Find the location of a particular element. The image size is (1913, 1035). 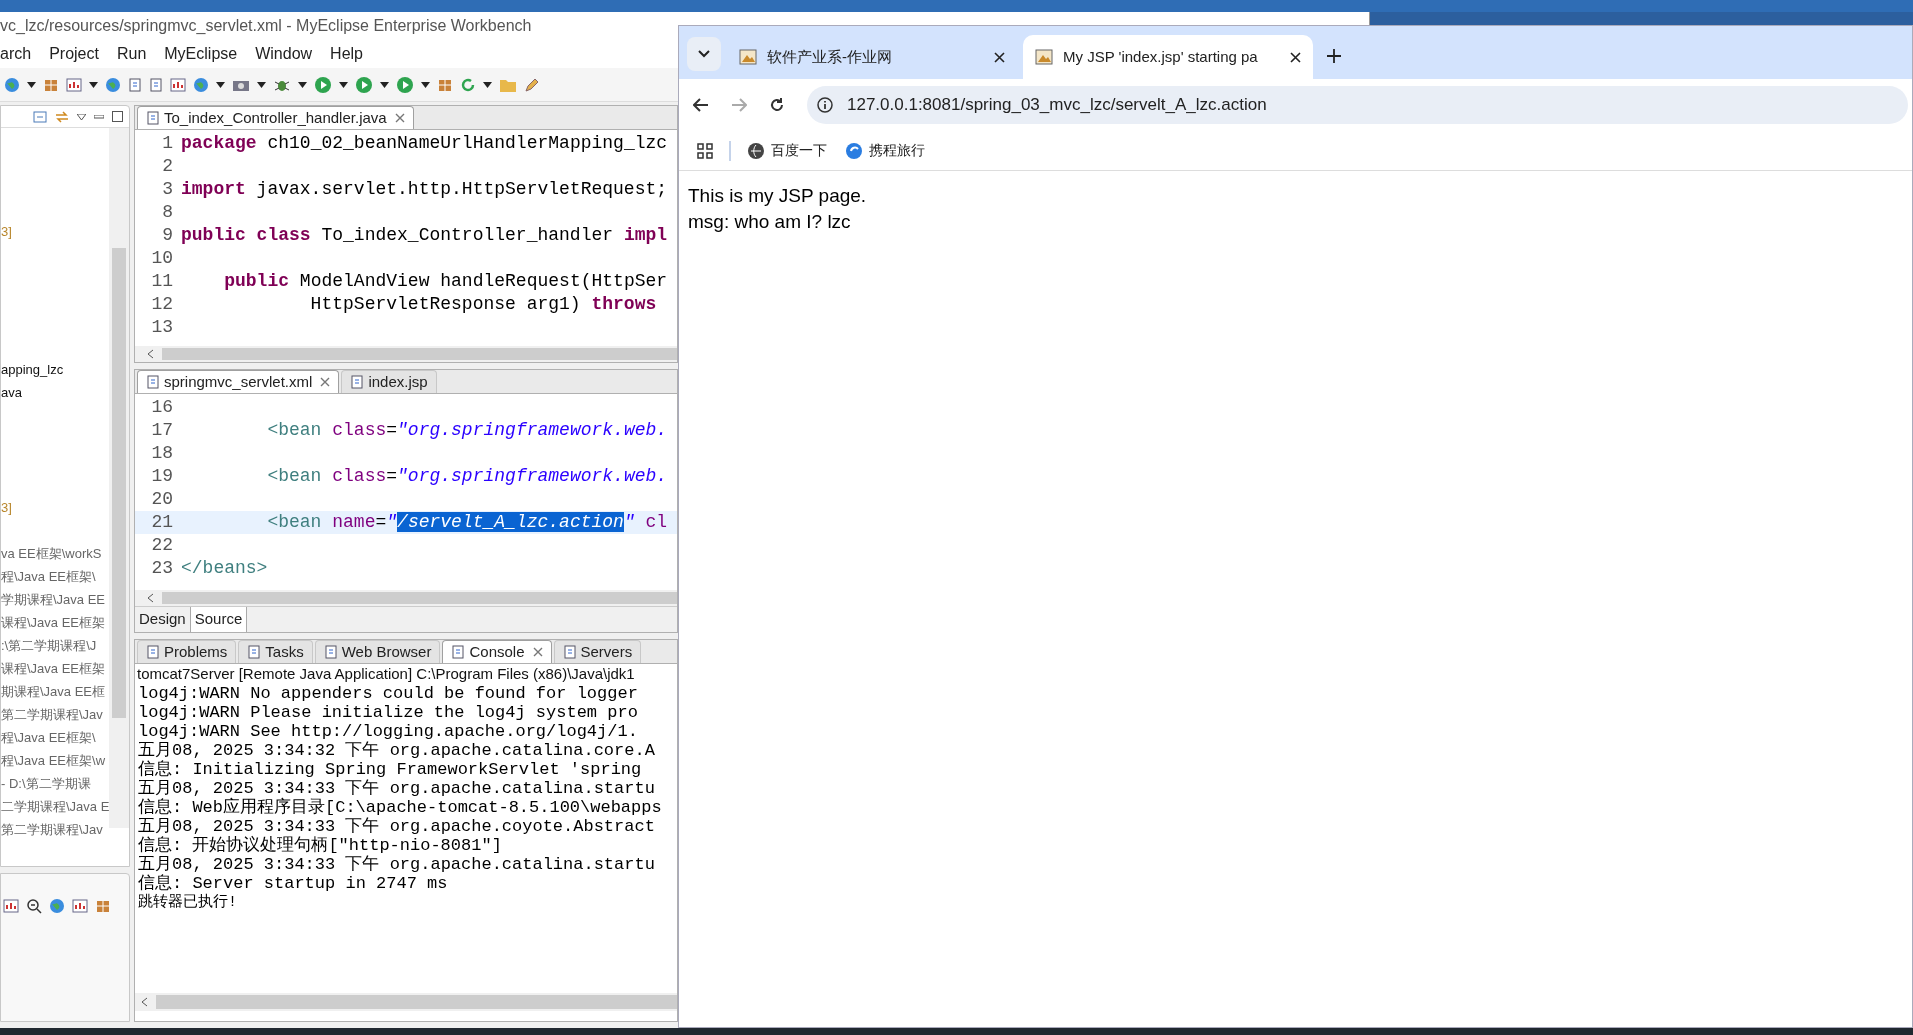

tree-item: - D:\第二学期课 is located at coordinates (46, 783).